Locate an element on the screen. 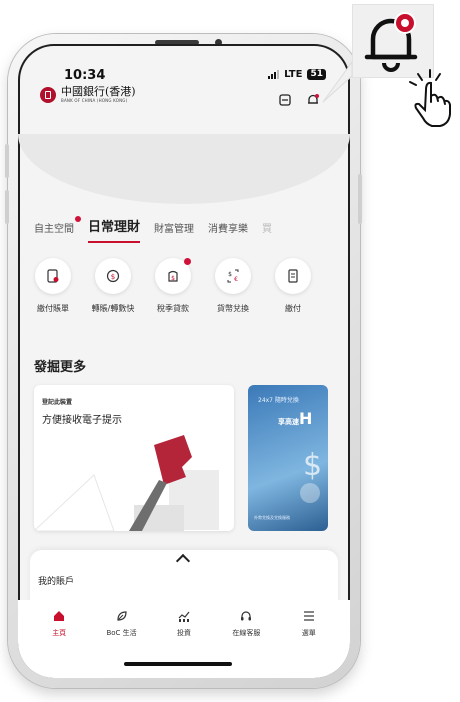 This screenshot has height=702, width=460. inbox-icon is located at coordinates (285, 99).